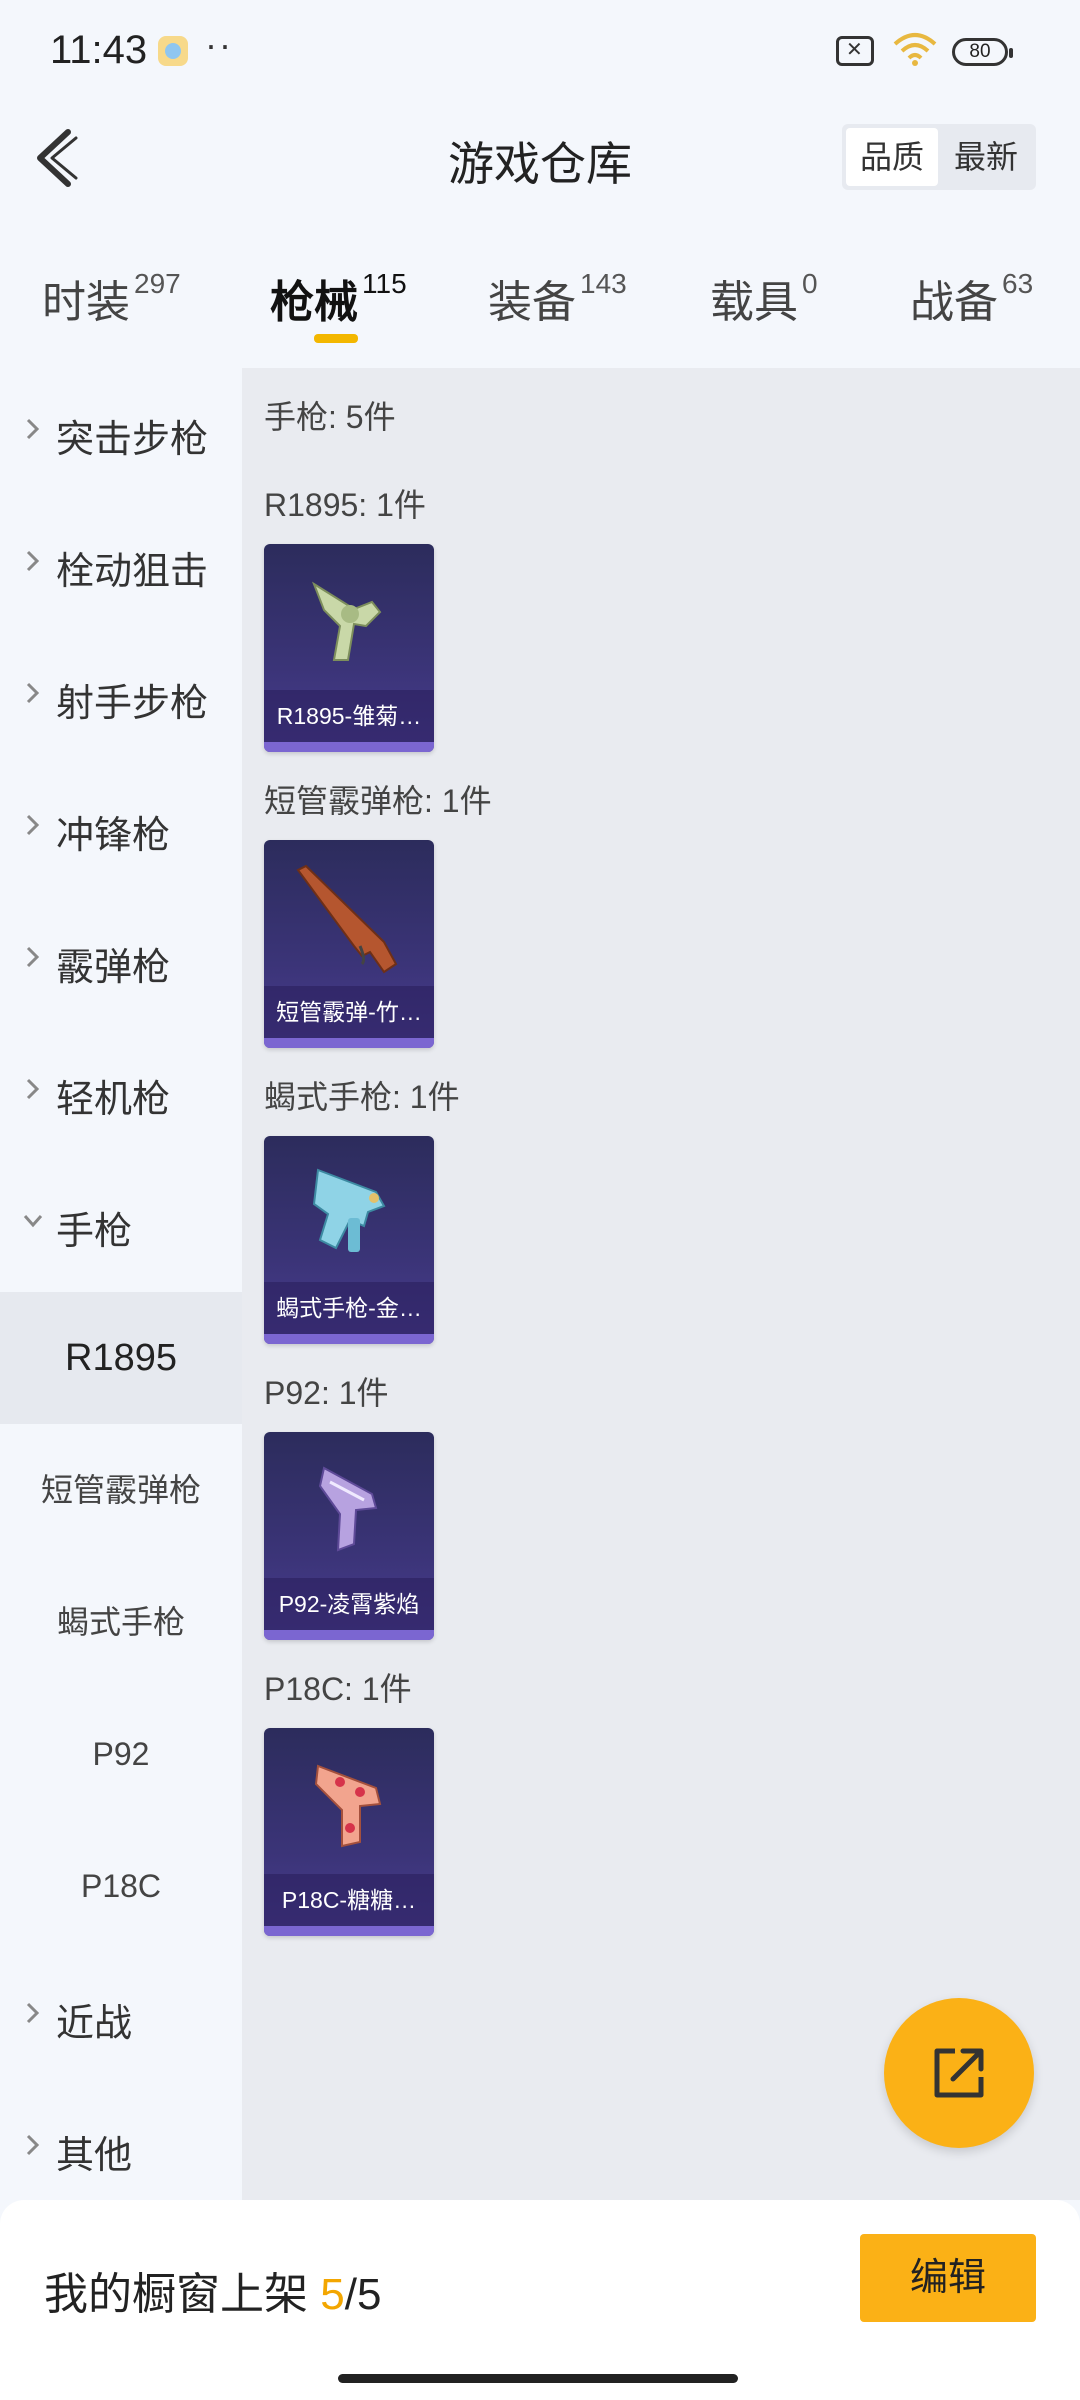  What do you see at coordinates (121, 1490) in the screenshot?
I see `sidebar-subitem-sawed-off: 短管霰弹枪` at bounding box center [121, 1490].